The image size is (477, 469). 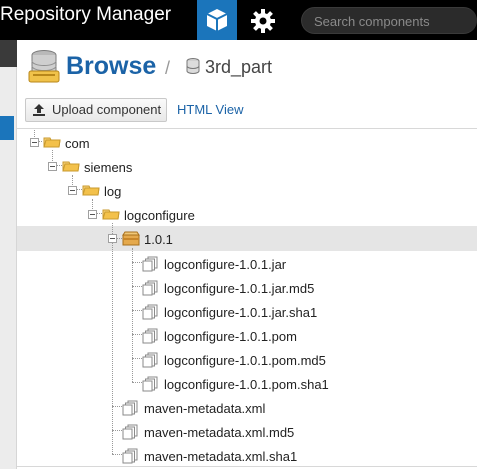 I want to click on gear-icon, so click(x=263, y=21).